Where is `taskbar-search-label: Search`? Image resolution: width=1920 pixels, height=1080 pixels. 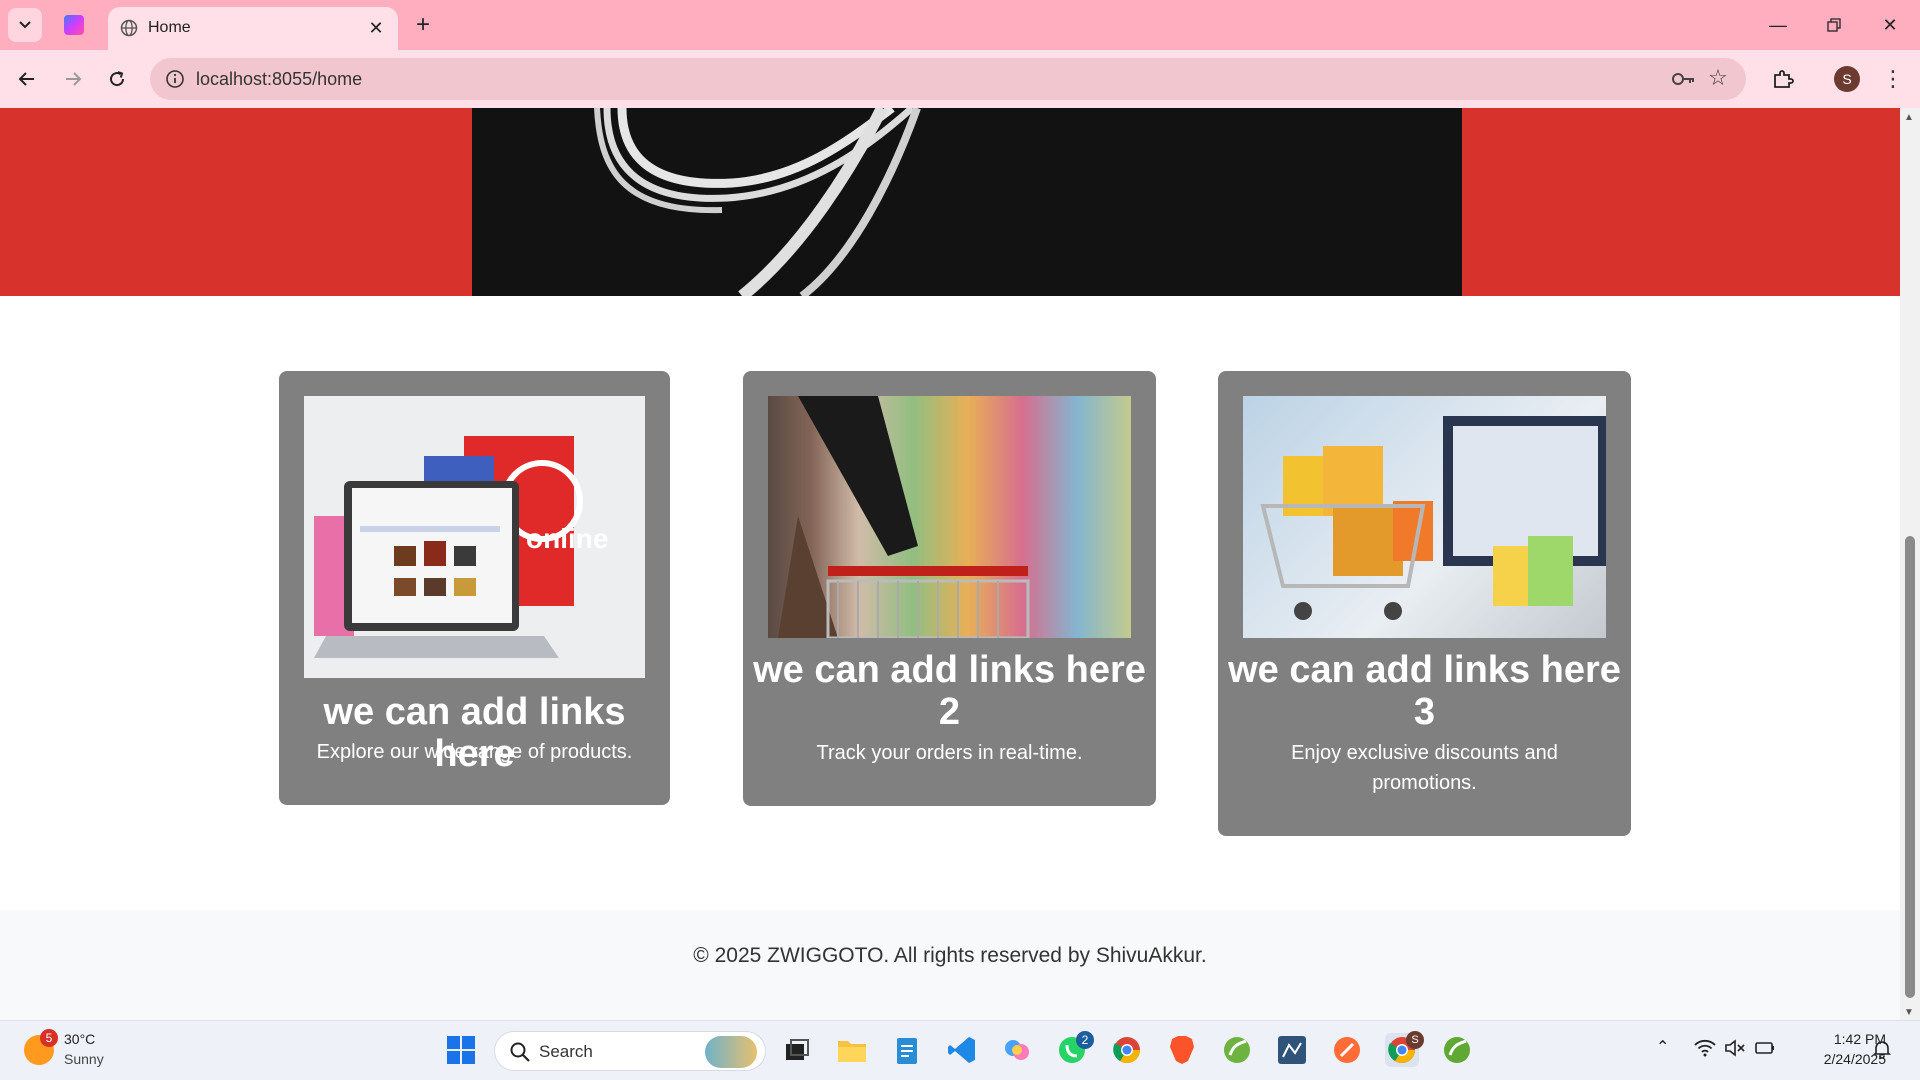 taskbar-search-label: Search is located at coordinates (566, 1051).